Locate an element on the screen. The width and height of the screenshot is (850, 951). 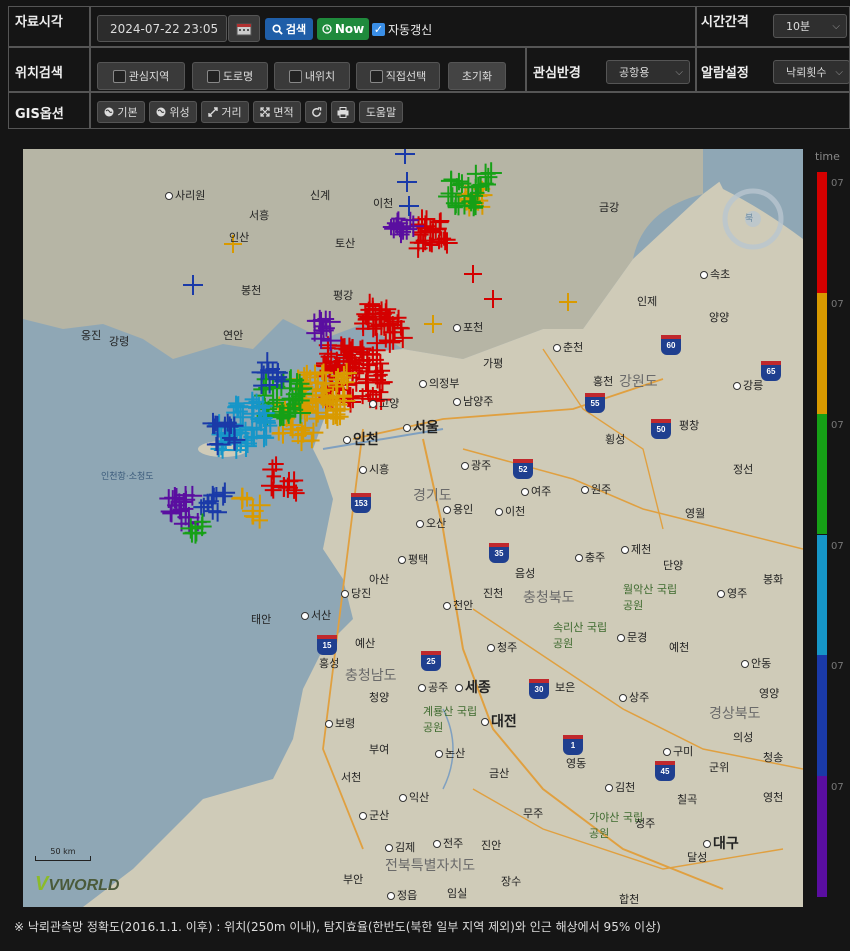
place-label: 금산 is located at coordinates (499, 773).